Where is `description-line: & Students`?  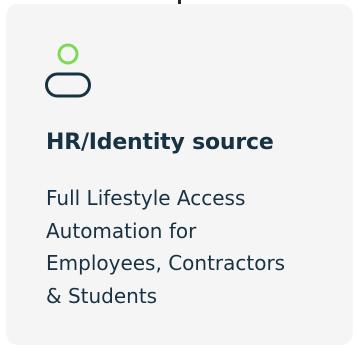 description-line: & Students is located at coordinates (102, 295).